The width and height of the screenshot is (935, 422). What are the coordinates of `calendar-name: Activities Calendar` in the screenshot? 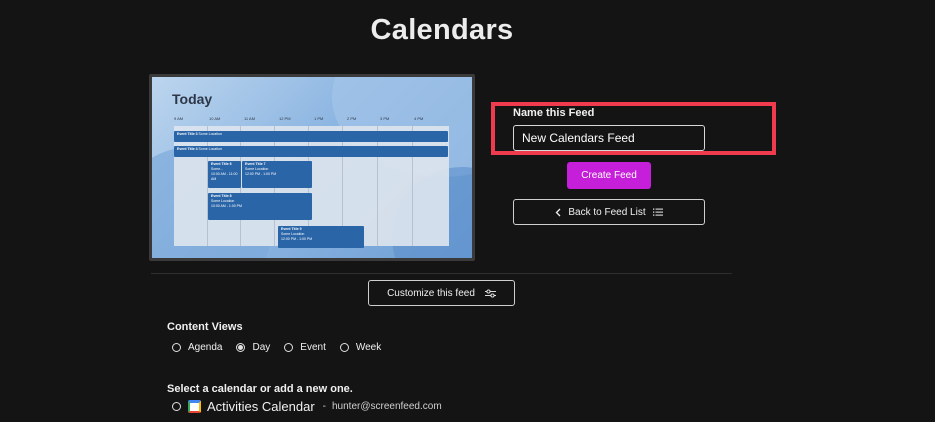 It's located at (261, 406).